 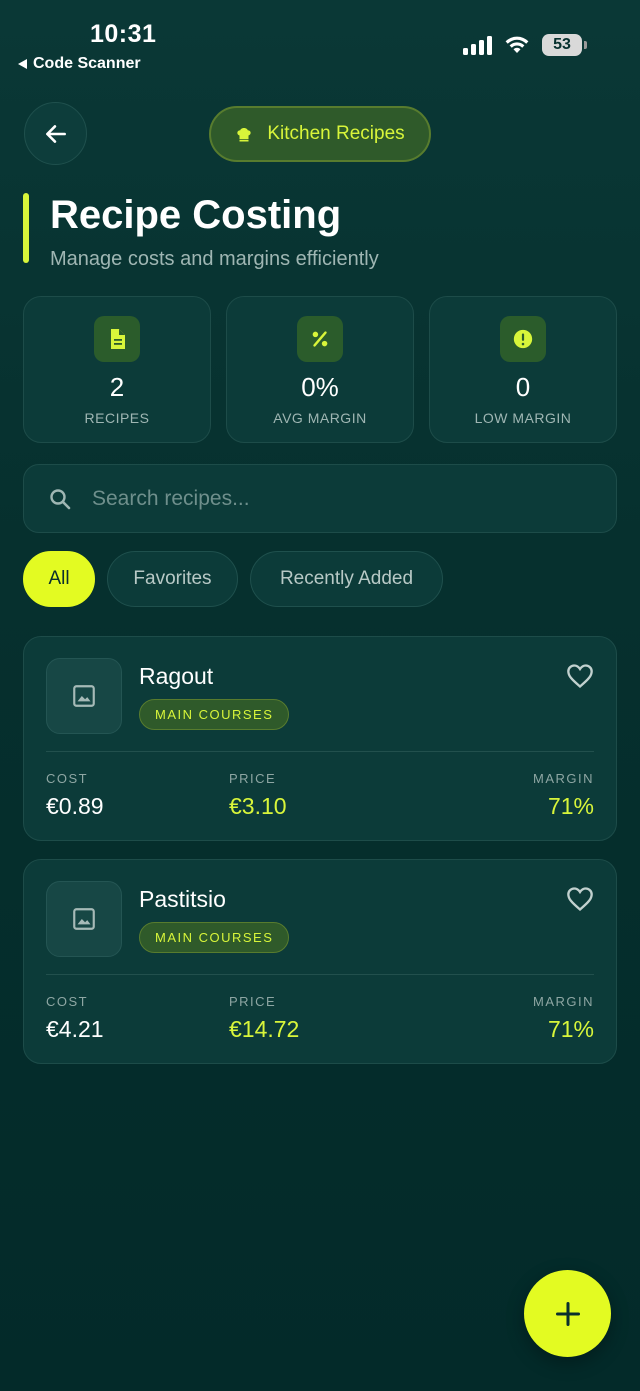 I want to click on stat-value-recipes: 2, so click(x=117, y=387).